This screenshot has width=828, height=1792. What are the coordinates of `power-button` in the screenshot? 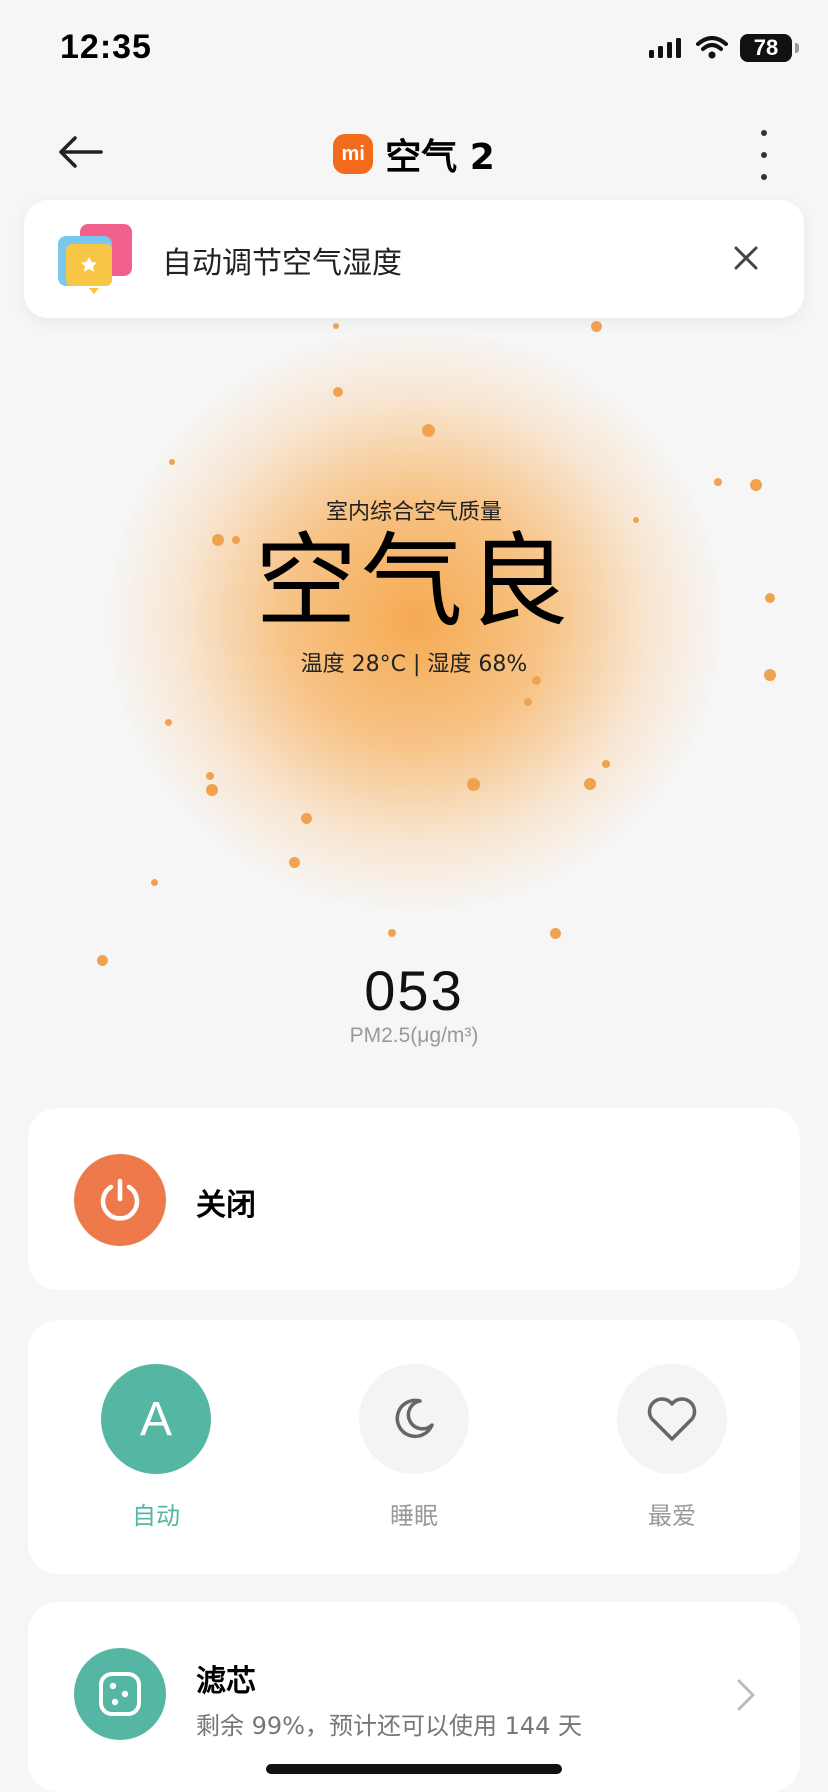 It's located at (120, 1200).